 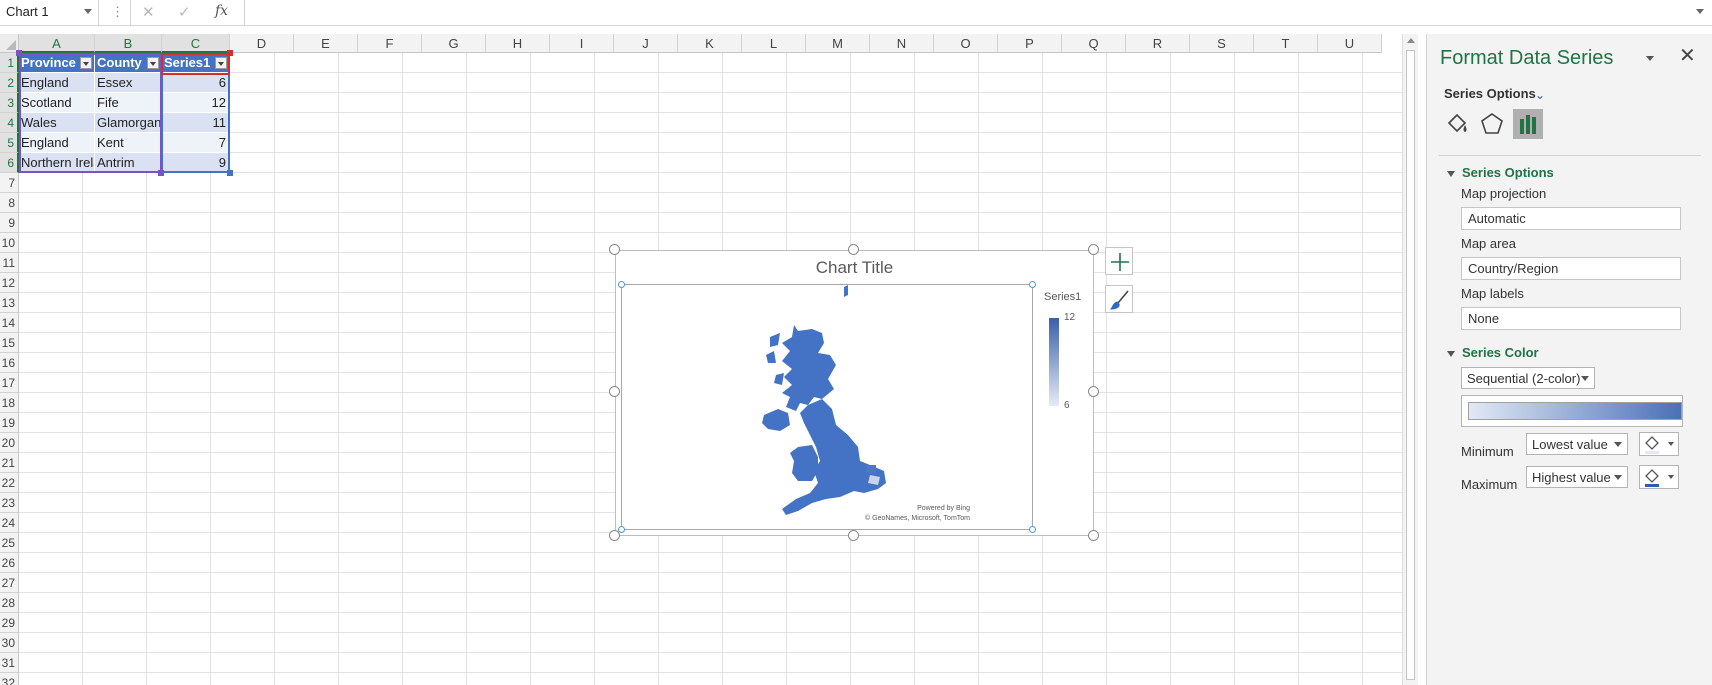 I want to click on row-header: 9, so click(x=9, y=223).